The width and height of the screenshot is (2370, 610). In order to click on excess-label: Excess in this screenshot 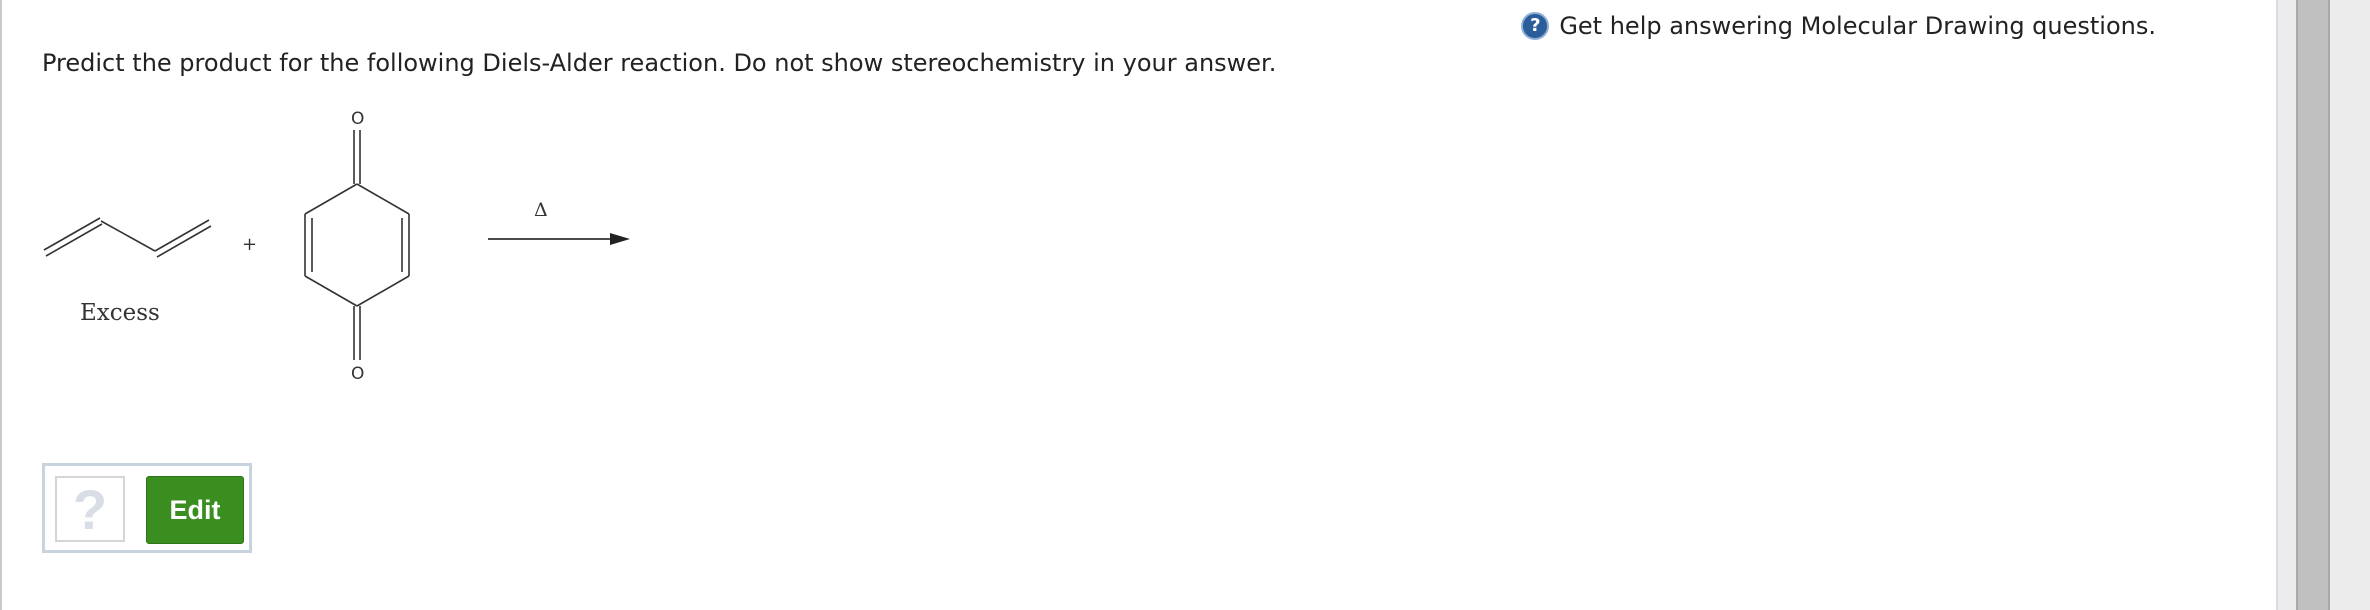, I will do `click(120, 313)`.